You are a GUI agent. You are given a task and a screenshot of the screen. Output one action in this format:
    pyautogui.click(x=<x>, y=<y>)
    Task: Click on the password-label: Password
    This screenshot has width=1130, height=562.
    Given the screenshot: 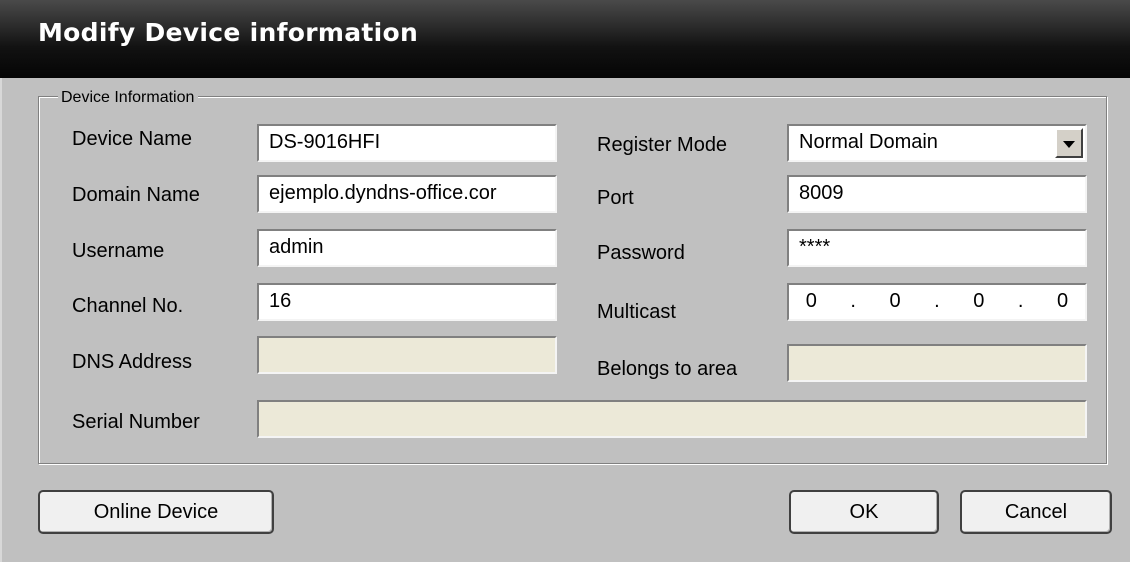 What is the action you would take?
    pyautogui.click(x=641, y=253)
    